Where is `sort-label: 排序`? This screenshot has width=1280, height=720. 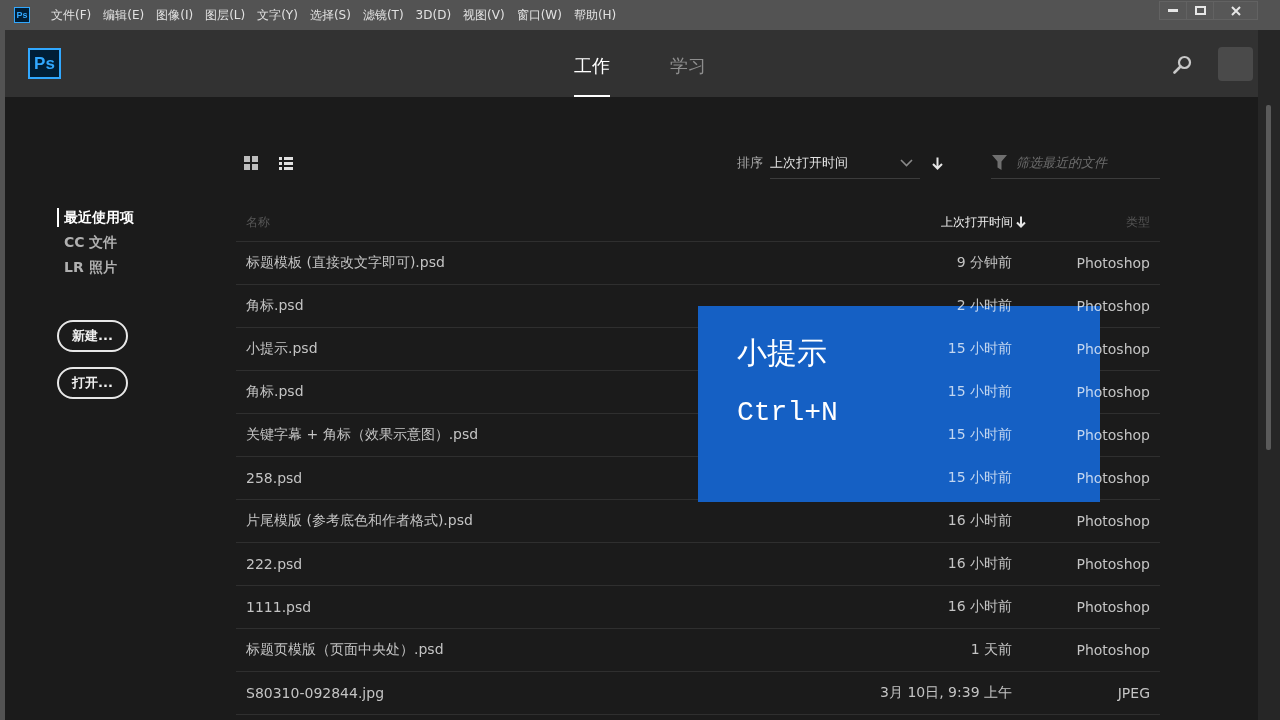
sort-label: 排序 is located at coordinates (750, 163).